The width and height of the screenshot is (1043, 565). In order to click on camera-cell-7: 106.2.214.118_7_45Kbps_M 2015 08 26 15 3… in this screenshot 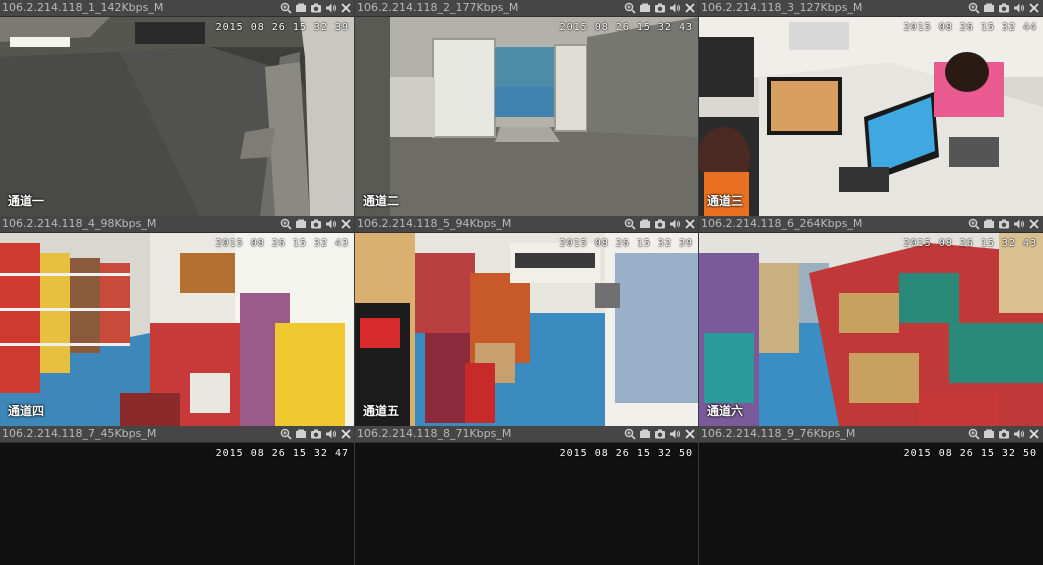, I will do `click(177, 495)`.